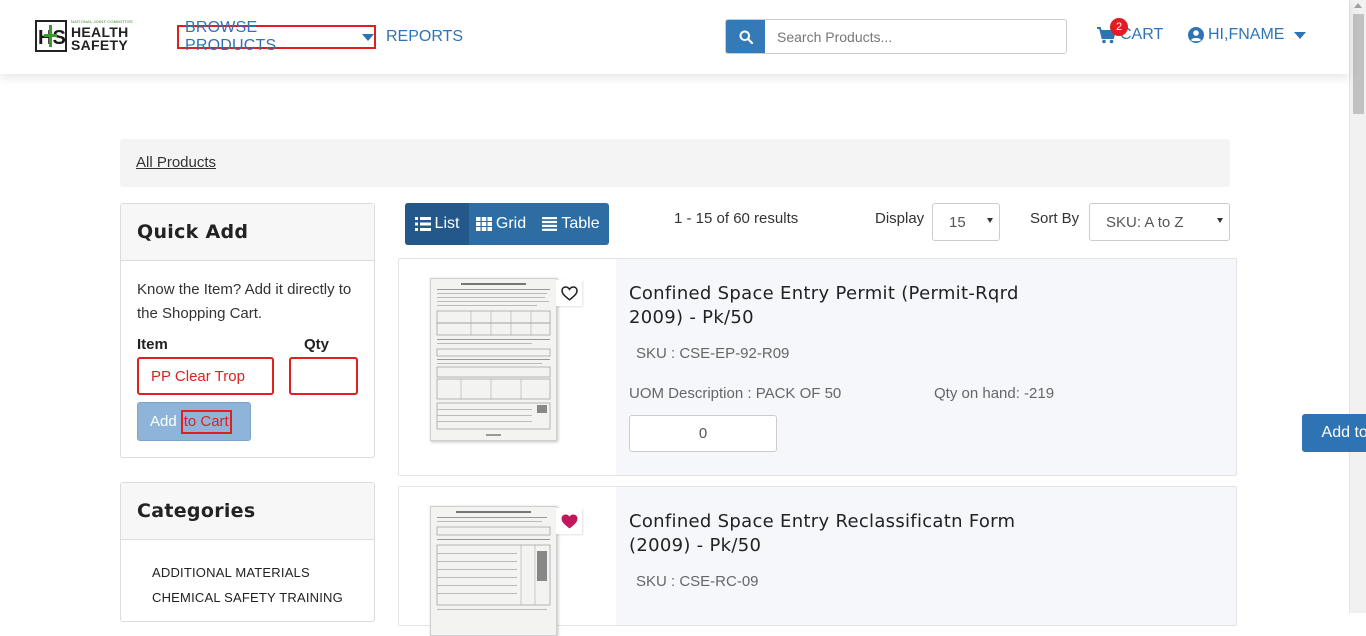 This screenshot has width=1366, height=636. I want to click on product-sku: SKU : CSE-RC-09, so click(697, 581).